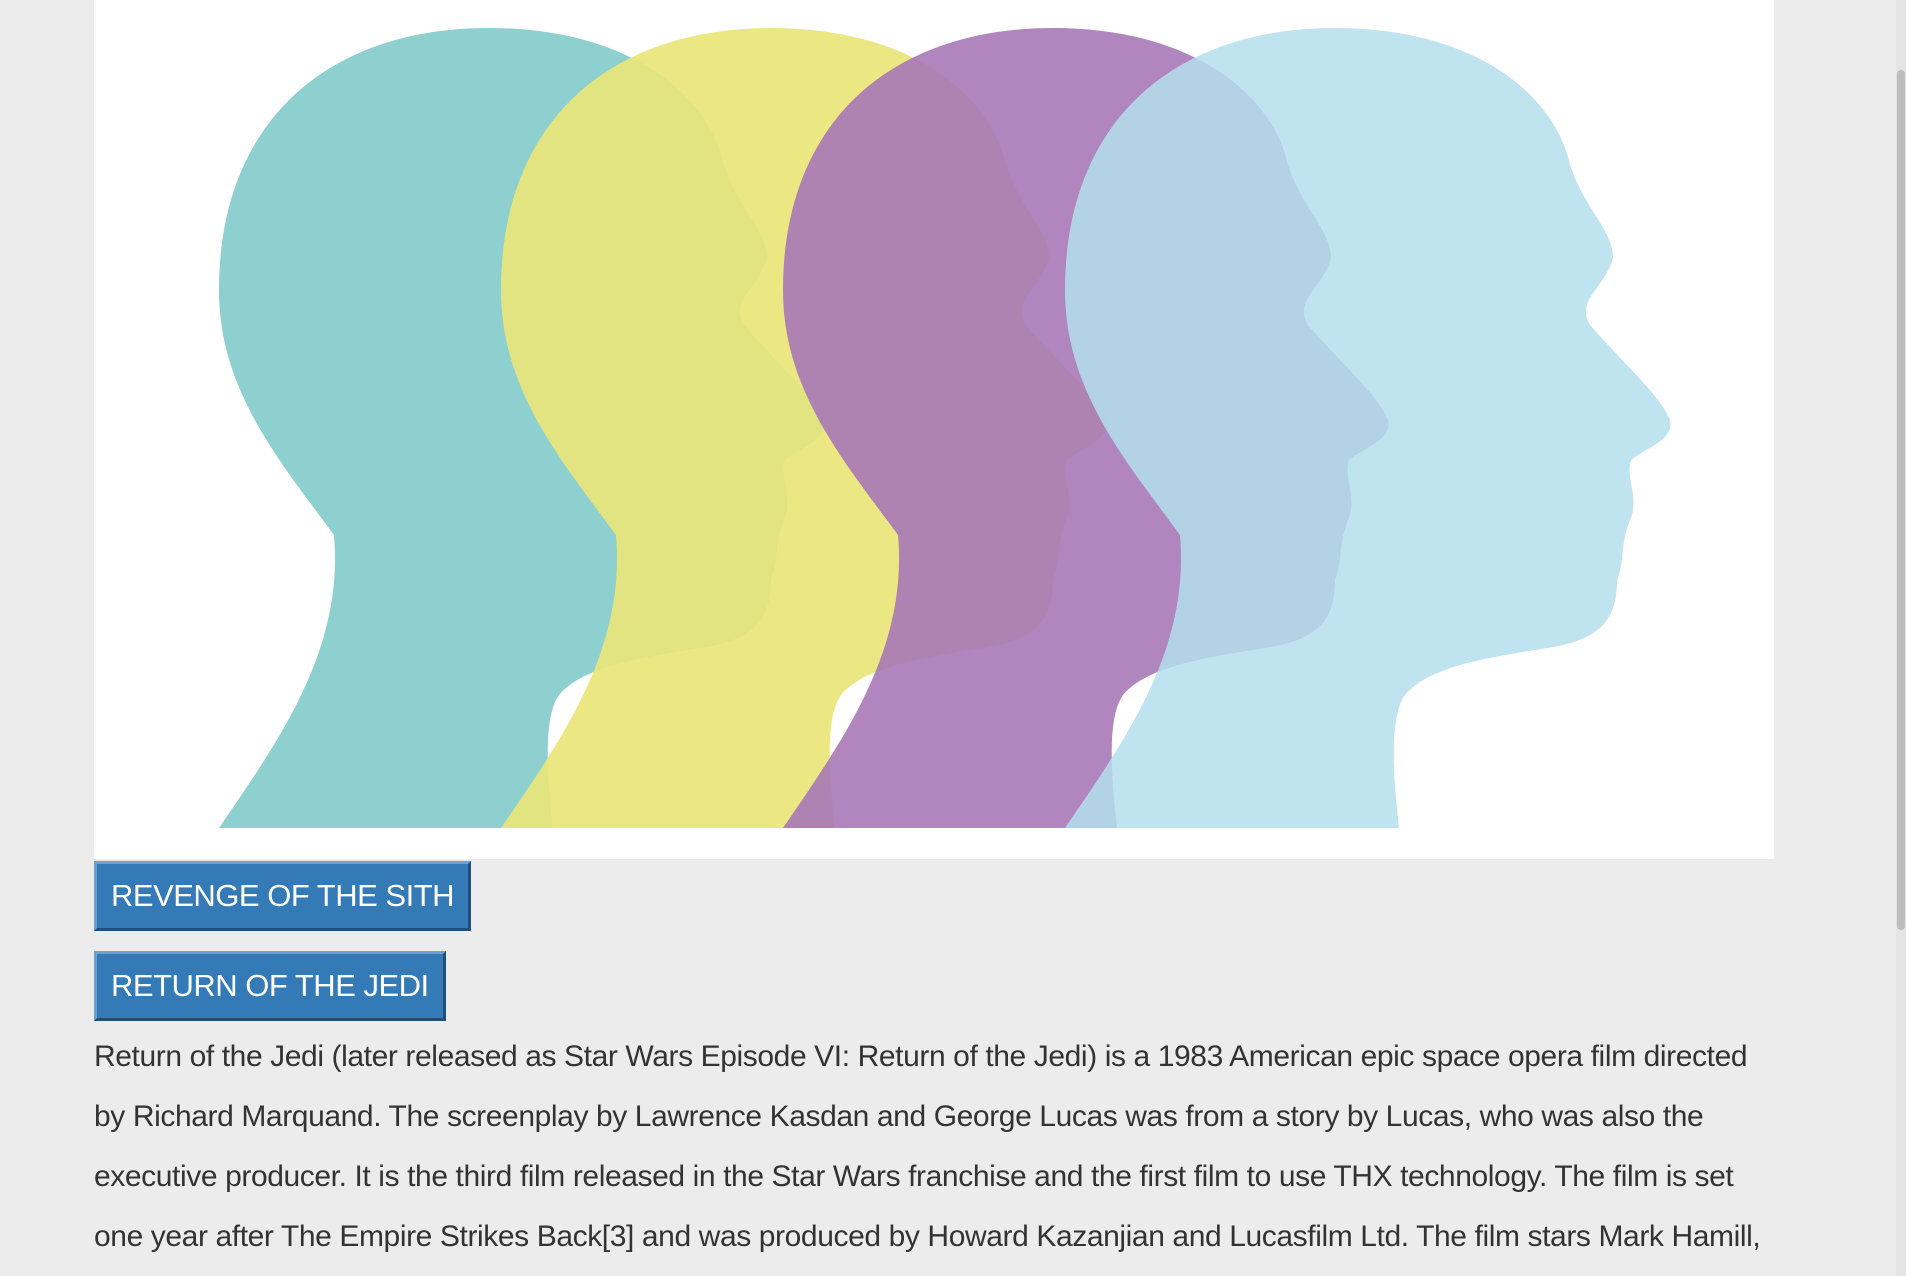 The image size is (1906, 1276). I want to click on scrollbar-thumb, so click(1901, 500).